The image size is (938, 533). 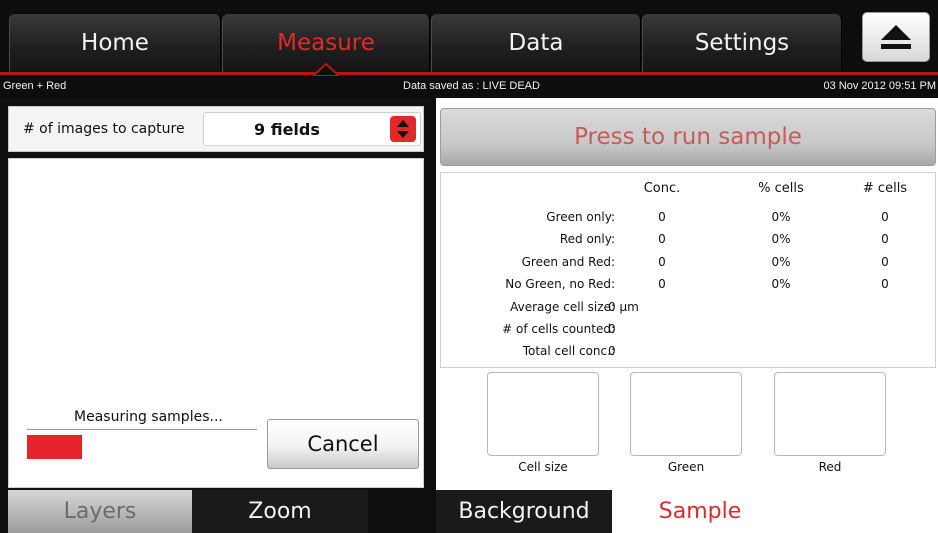 What do you see at coordinates (403, 129) in the screenshot?
I see `up-down-arrows-icon` at bounding box center [403, 129].